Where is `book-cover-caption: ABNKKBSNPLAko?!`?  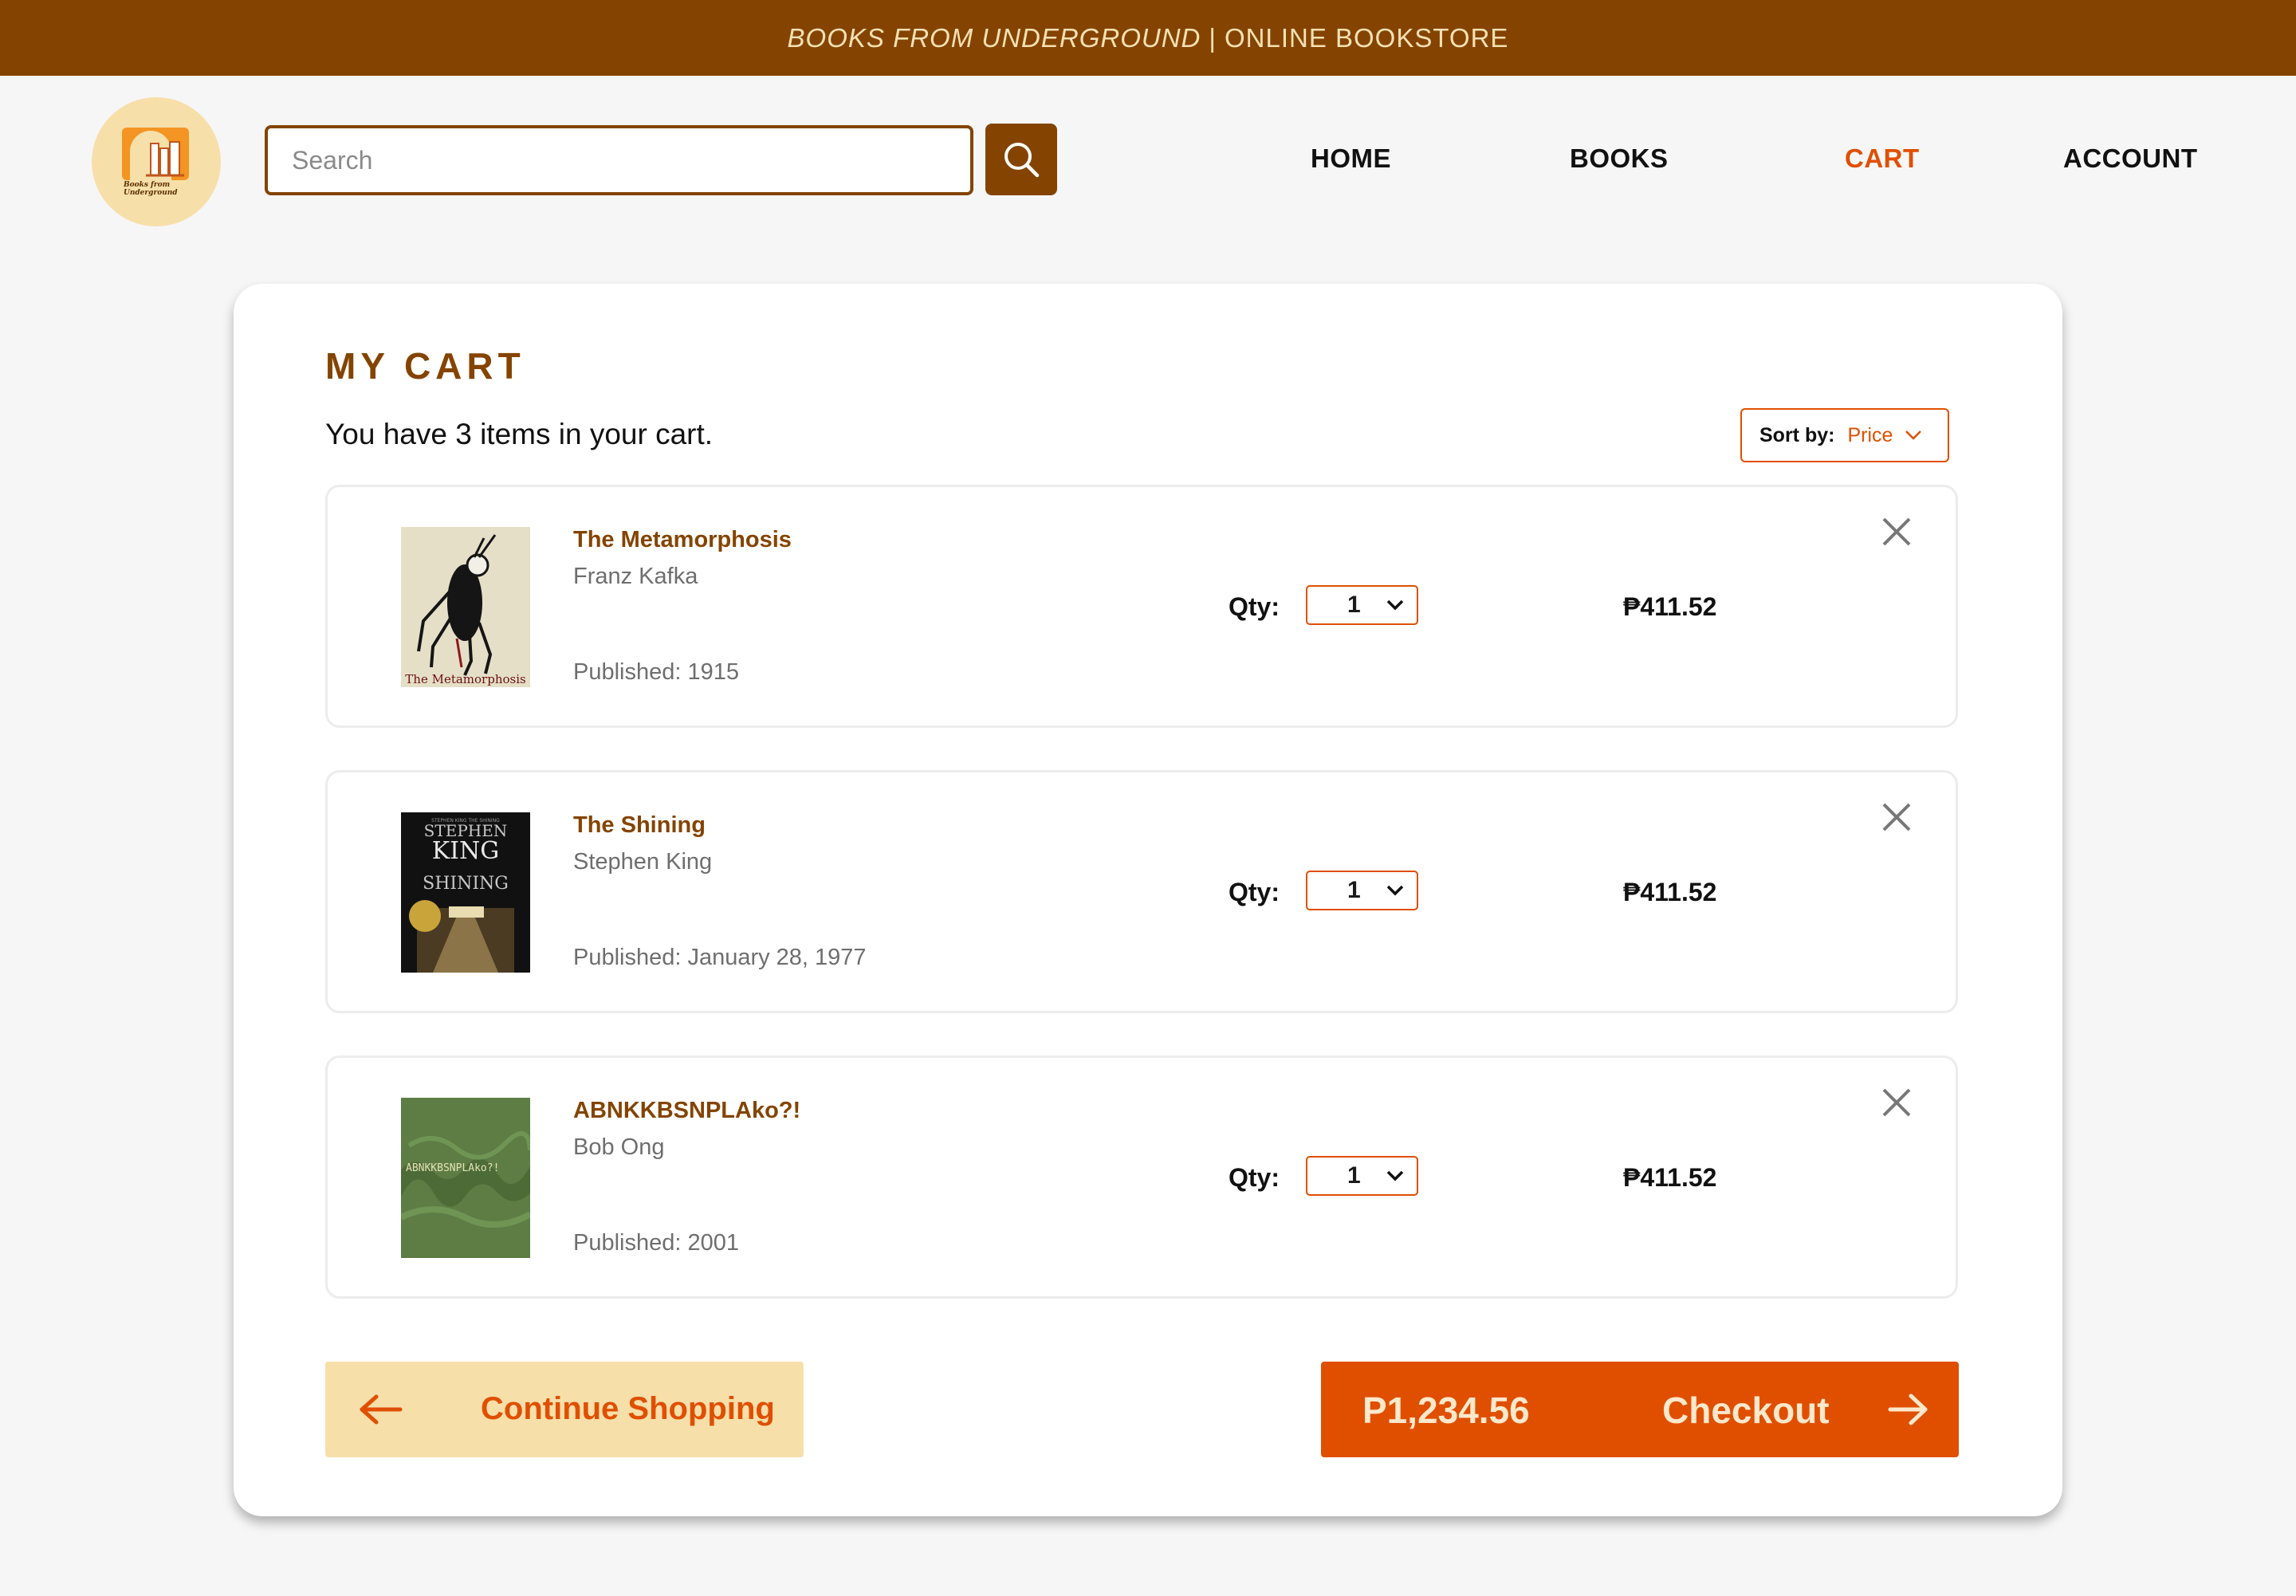
book-cover-caption: ABNKKBSNPLAko?! is located at coordinates (452, 1168).